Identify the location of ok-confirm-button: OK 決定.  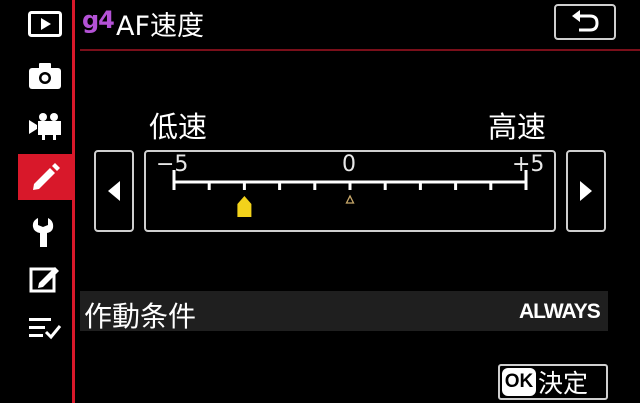
(553, 382).